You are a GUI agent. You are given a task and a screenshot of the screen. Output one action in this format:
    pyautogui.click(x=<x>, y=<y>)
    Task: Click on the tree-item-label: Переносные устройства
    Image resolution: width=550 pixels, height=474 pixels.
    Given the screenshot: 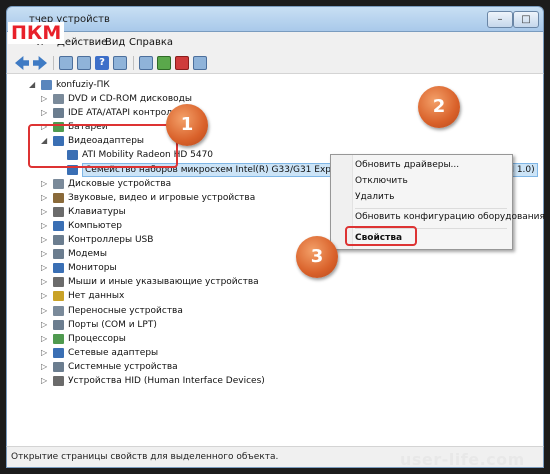 What is the action you would take?
    pyautogui.click(x=125, y=310)
    